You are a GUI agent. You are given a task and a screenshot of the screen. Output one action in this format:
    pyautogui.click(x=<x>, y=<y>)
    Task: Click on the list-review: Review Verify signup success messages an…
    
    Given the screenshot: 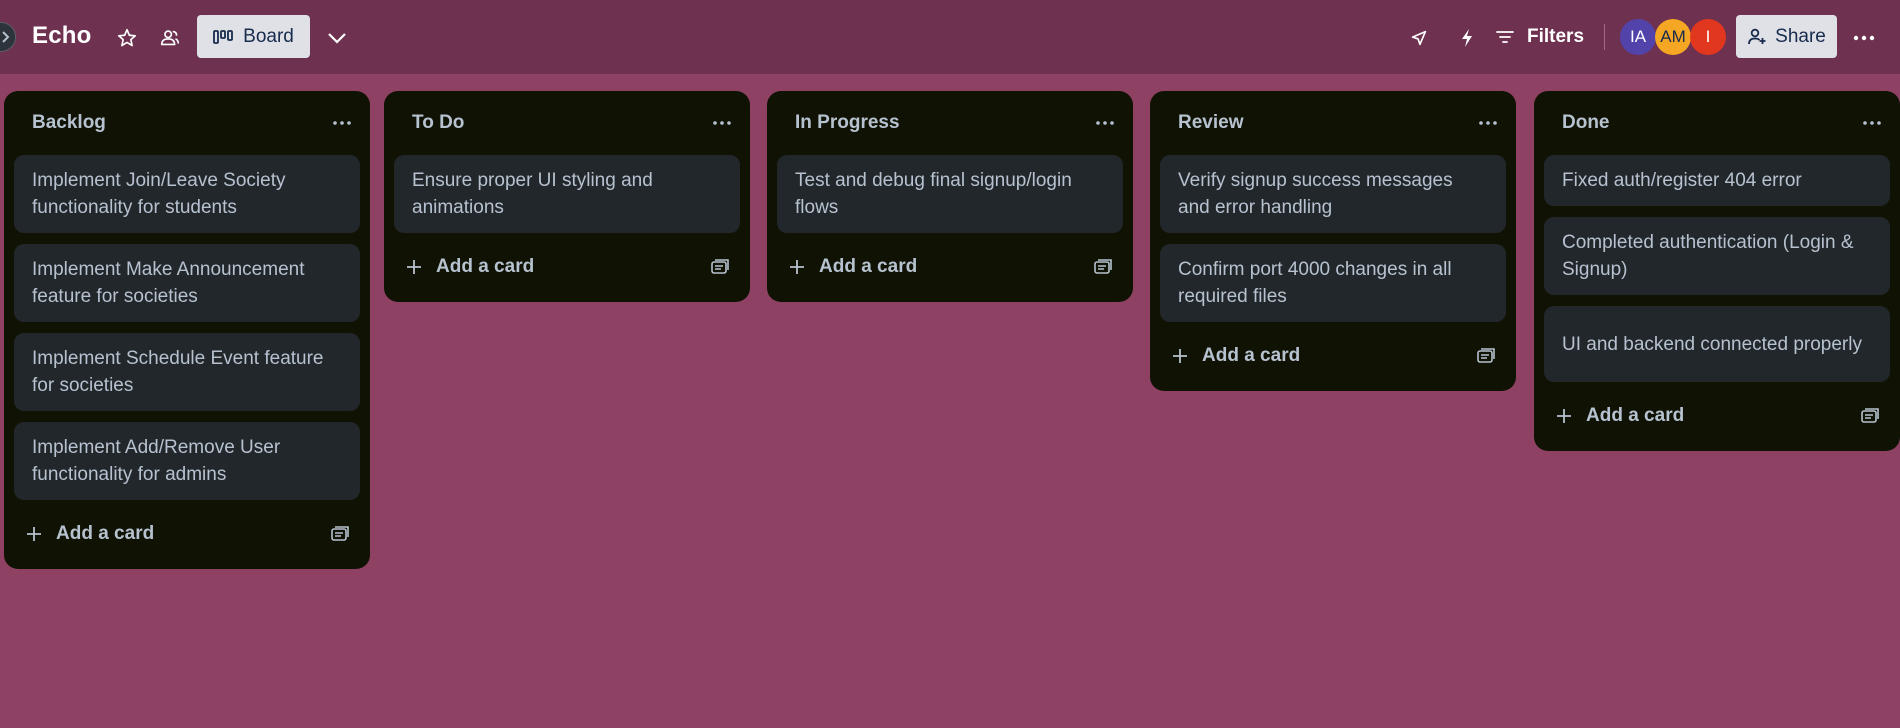 What is the action you would take?
    pyautogui.click(x=1333, y=241)
    